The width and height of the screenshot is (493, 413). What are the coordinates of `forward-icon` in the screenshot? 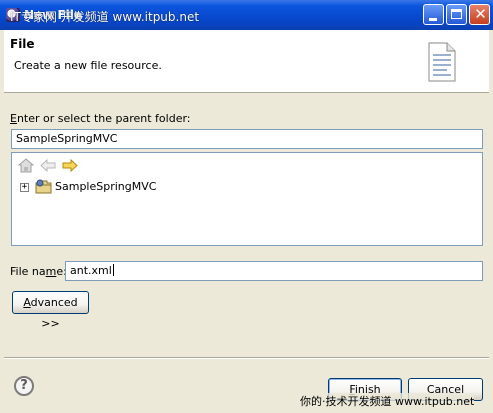 It's located at (70, 165).